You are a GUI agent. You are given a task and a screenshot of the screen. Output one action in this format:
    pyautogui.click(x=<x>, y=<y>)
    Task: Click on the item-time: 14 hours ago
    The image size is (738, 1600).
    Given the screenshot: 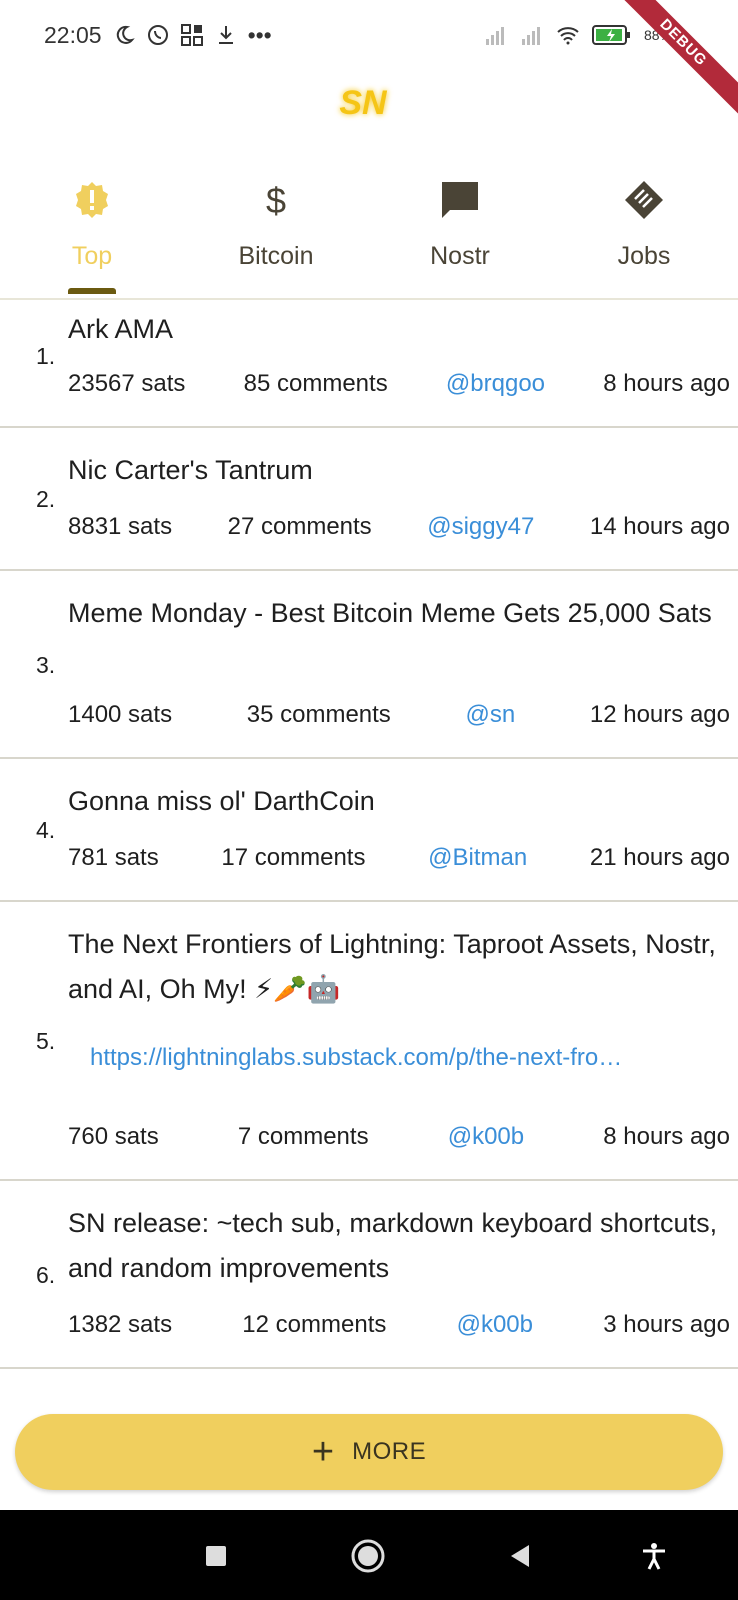 What is the action you would take?
    pyautogui.click(x=659, y=526)
    